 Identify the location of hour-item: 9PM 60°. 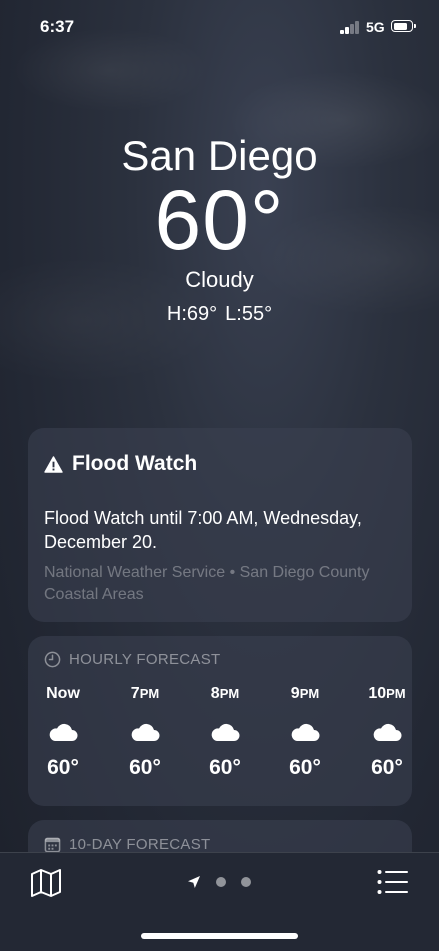
(305, 732).